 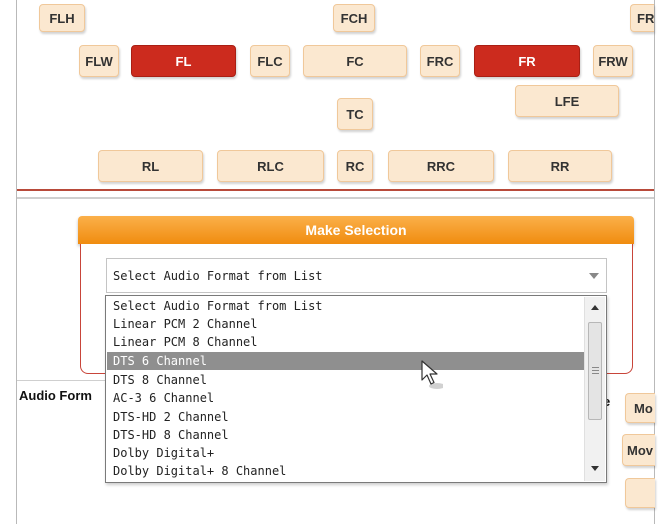 I want to click on list-item: AC-3 6 Channel, so click(x=346, y=398).